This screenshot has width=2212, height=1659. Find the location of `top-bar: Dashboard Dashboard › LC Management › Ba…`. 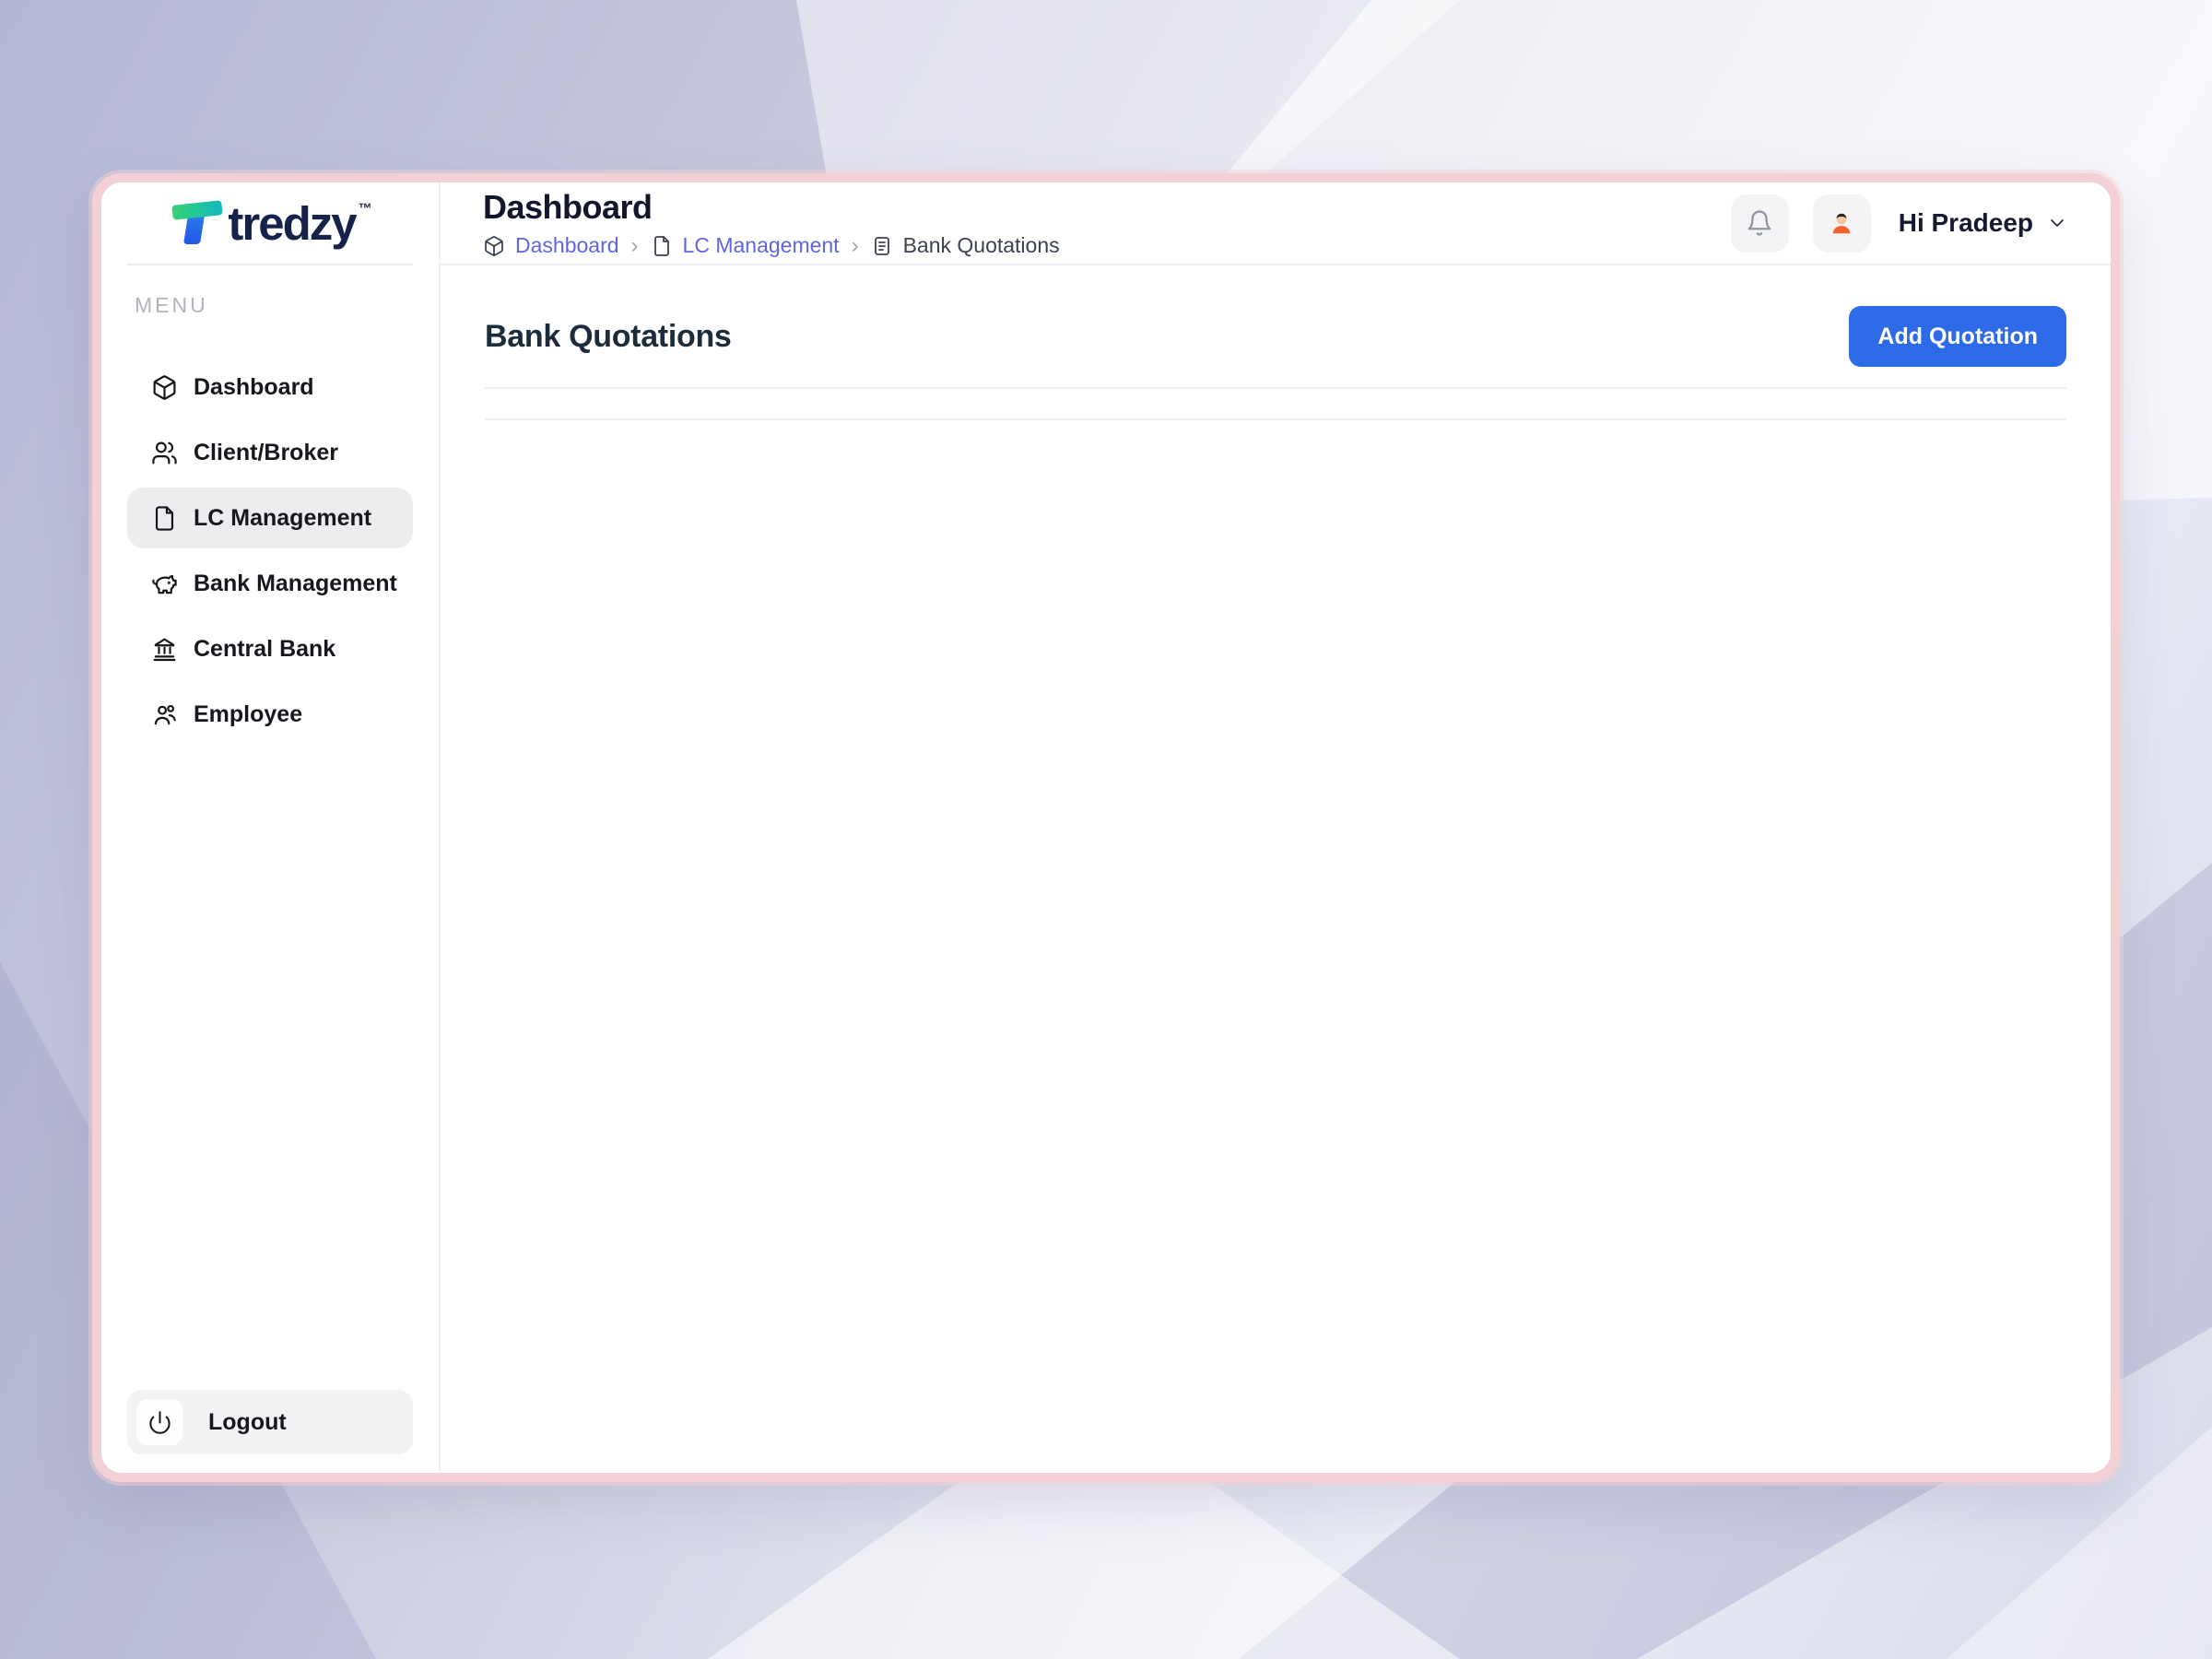

top-bar: Dashboard Dashboard › LC Management › Ba… is located at coordinates (1276, 223).